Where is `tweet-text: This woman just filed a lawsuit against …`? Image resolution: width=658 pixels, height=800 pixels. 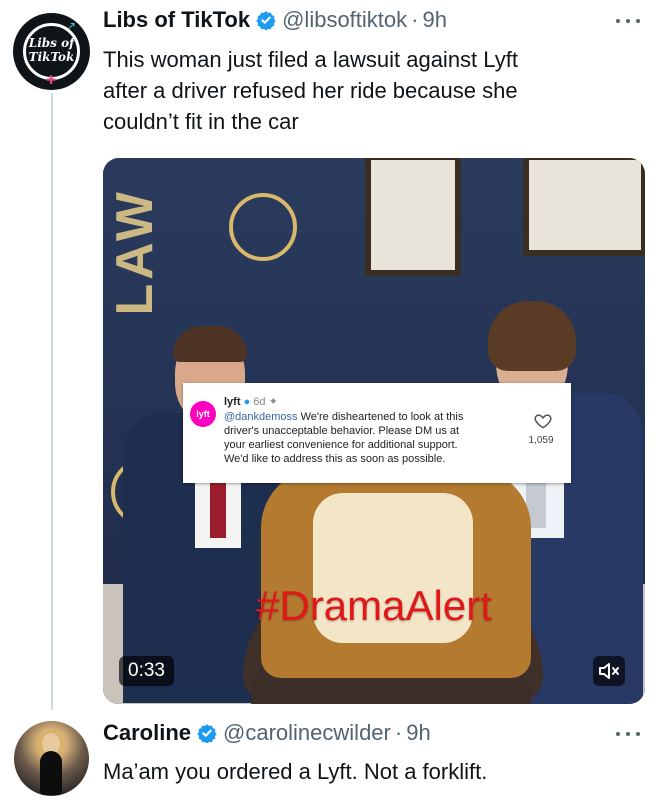 tweet-text: This woman just filed a lawsuit against … is located at coordinates (363, 90).